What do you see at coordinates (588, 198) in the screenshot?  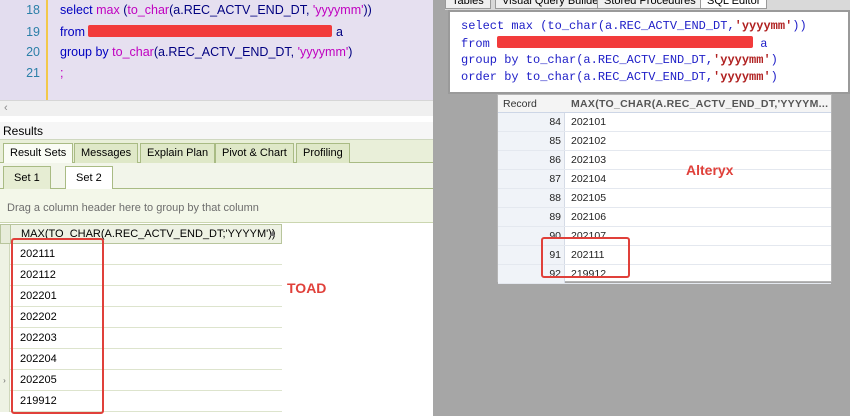 I see `grid-cell: 202105` at bounding box center [588, 198].